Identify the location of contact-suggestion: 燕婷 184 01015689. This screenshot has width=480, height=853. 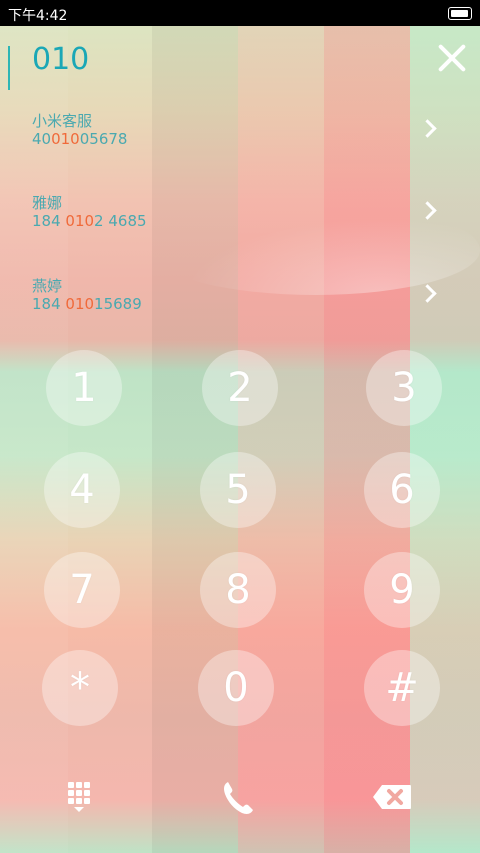
(240, 310).